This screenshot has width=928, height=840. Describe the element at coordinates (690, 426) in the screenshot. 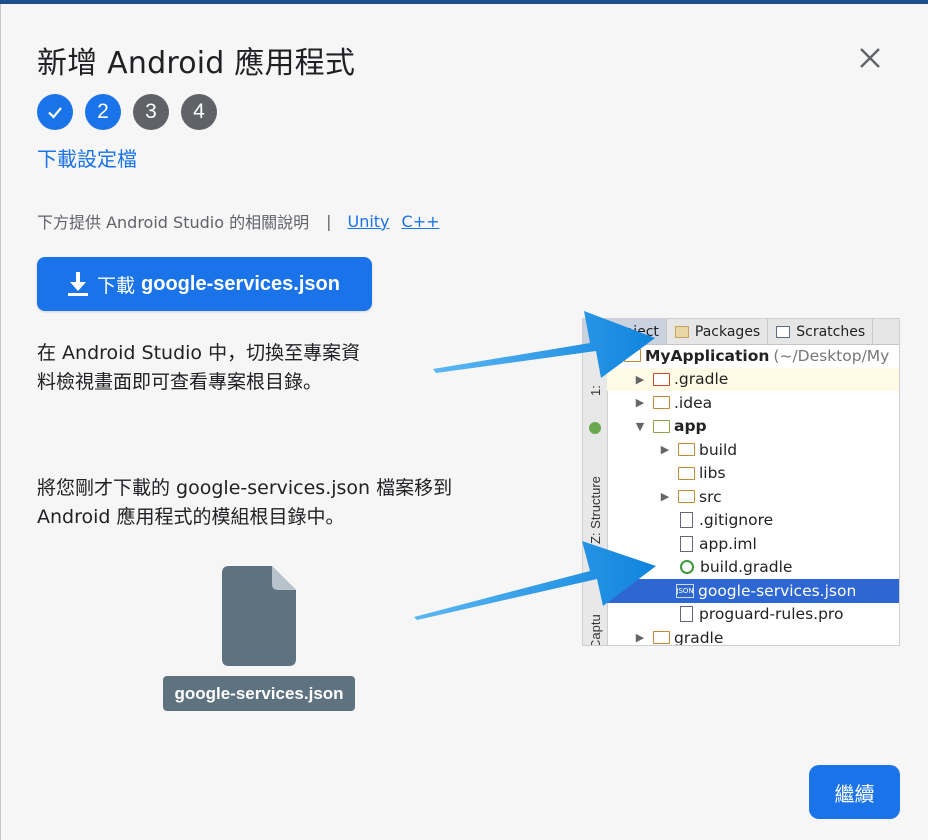

I see `tree-label: app` at that location.